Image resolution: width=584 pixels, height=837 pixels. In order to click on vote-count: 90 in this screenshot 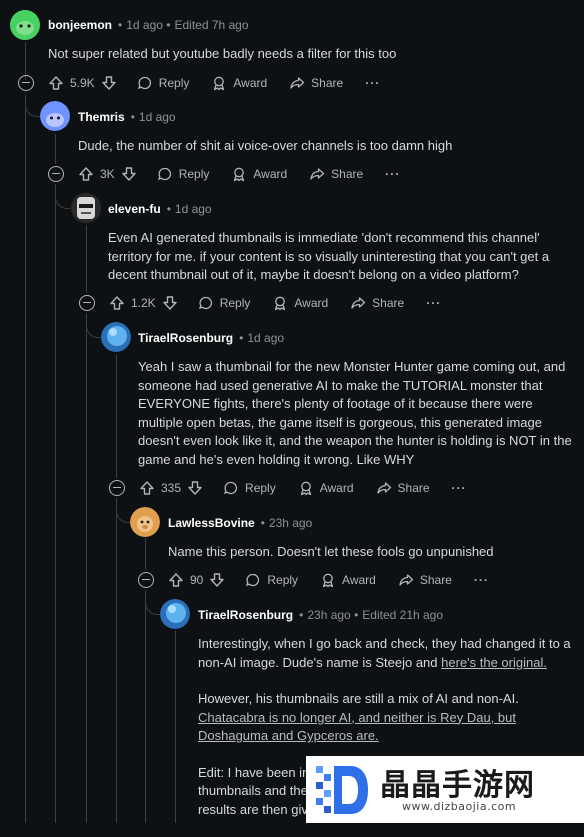, I will do `click(197, 580)`.